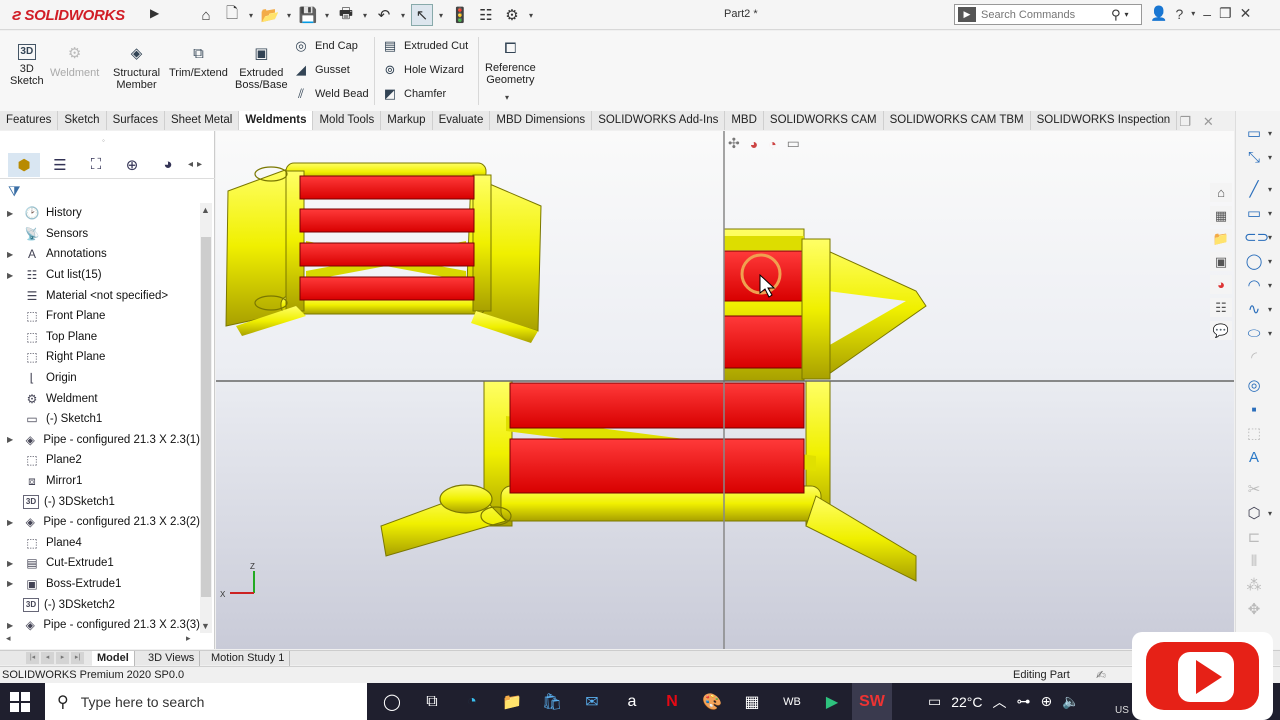  Describe the element at coordinates (1221, 192) in the screenshot. I see `solidworks-resources-icon: ⌂` at that location.